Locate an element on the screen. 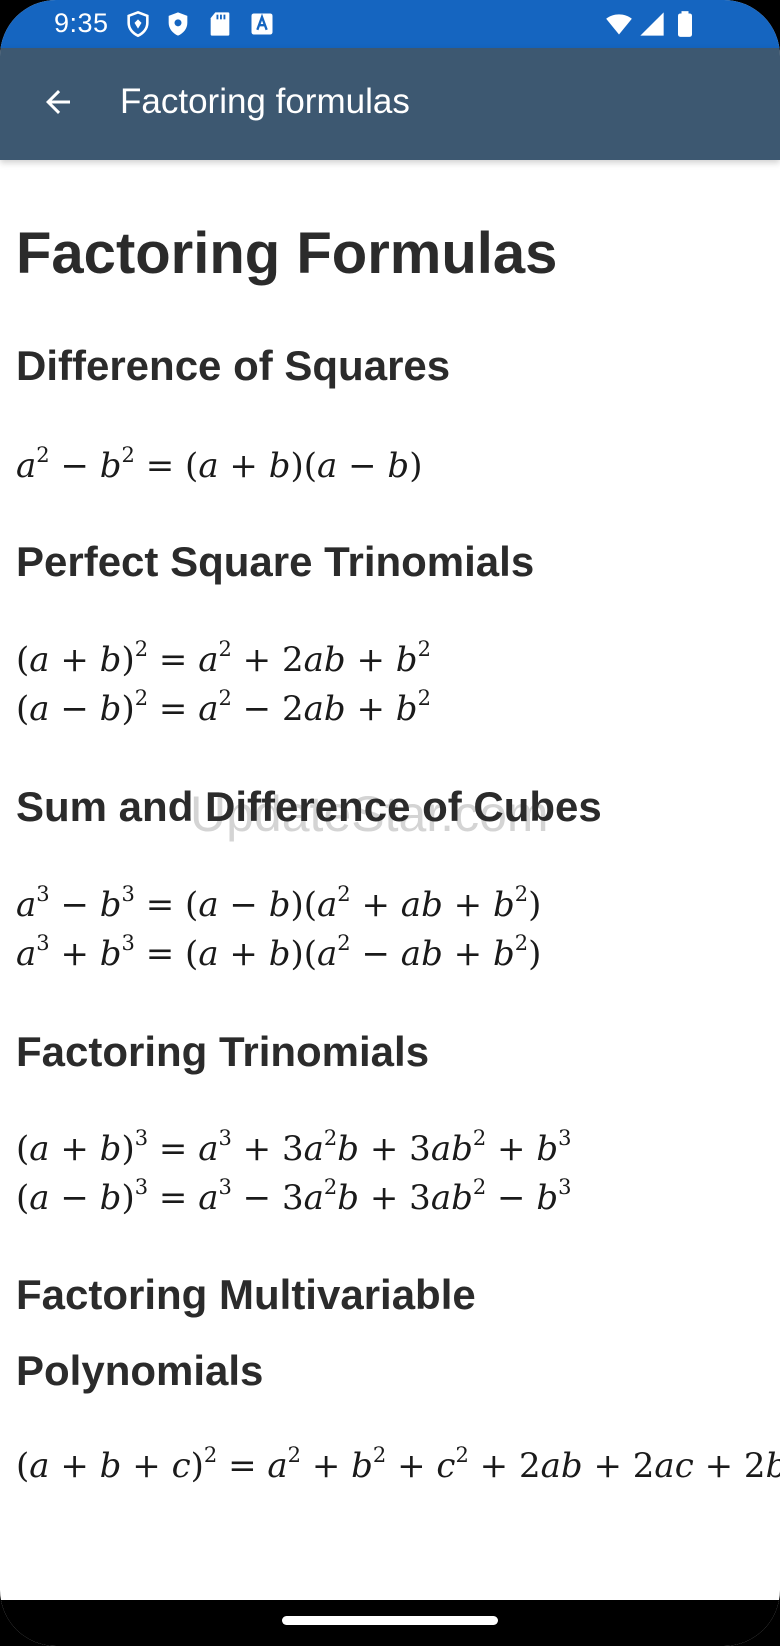  navigation-bar is located at coordinates (390, 1623).